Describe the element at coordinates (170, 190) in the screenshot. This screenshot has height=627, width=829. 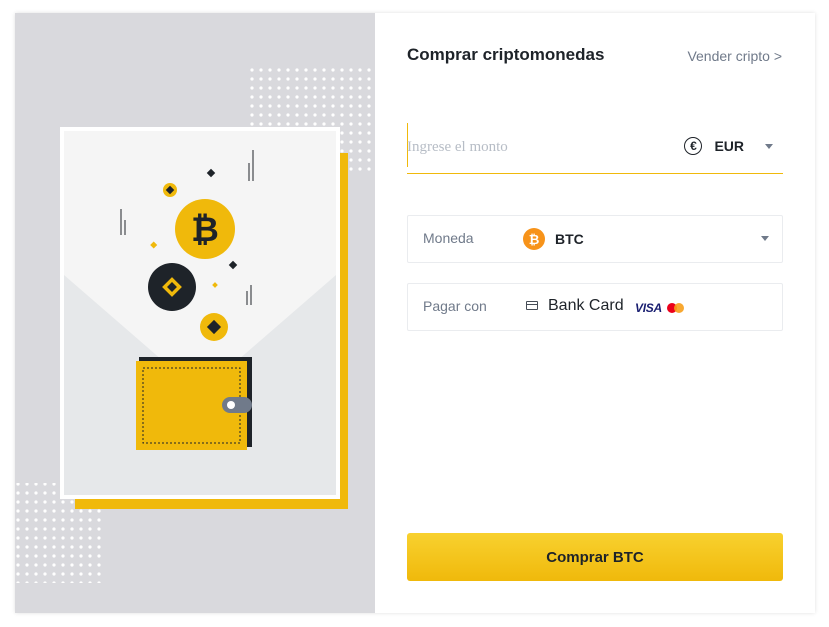
I see `tiny-coin-icon` at that location.